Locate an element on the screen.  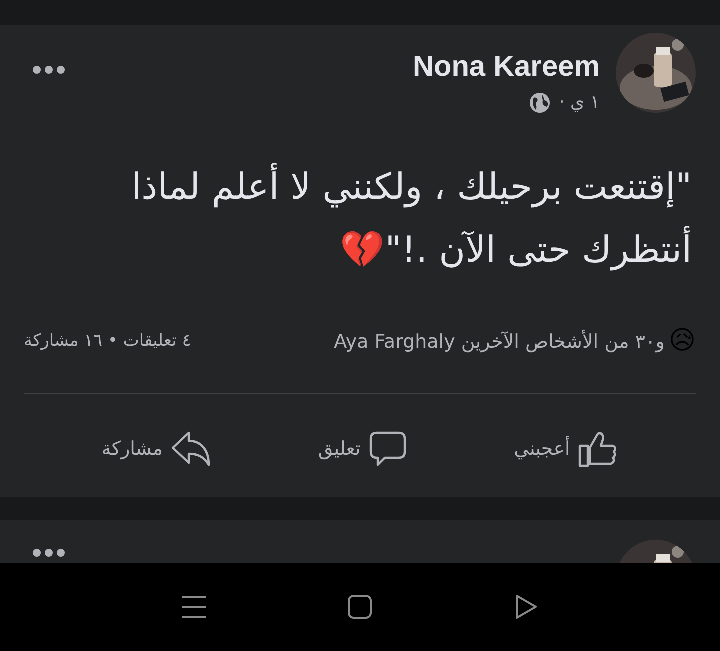
post-time: ١ ي · is located at coordinates (579, 103).